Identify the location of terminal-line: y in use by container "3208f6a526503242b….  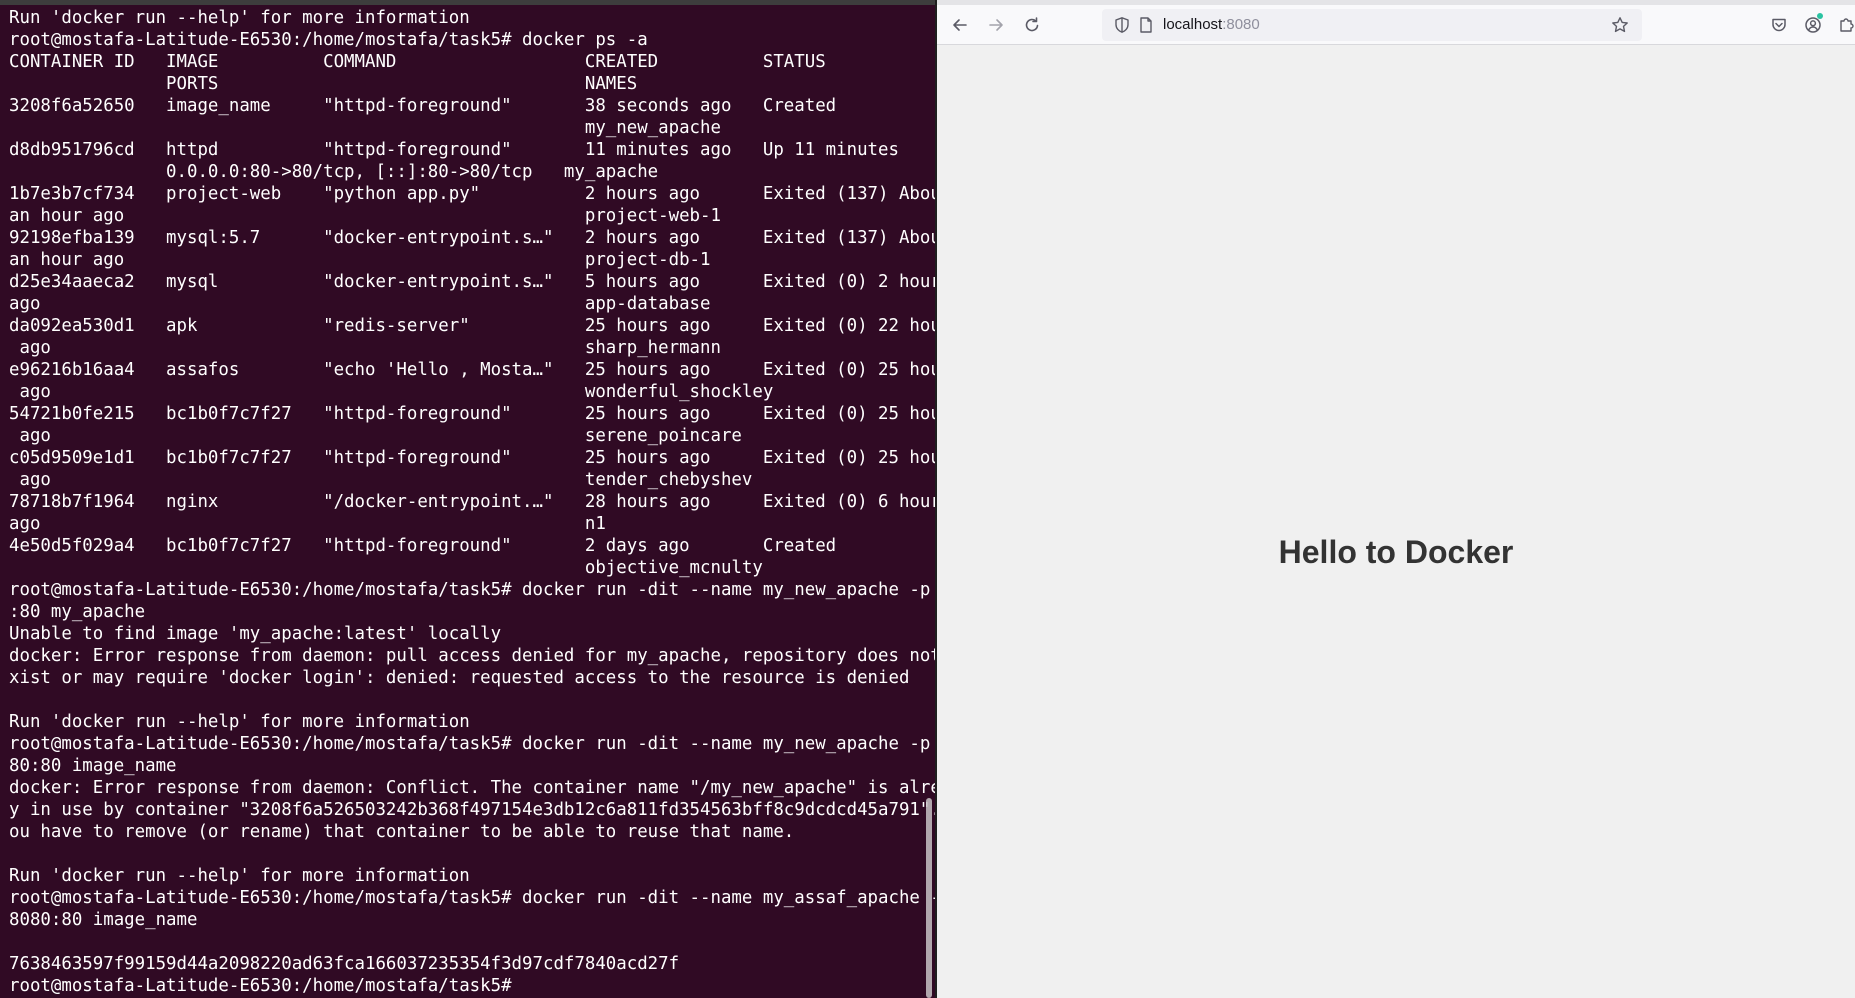
(472, 810).